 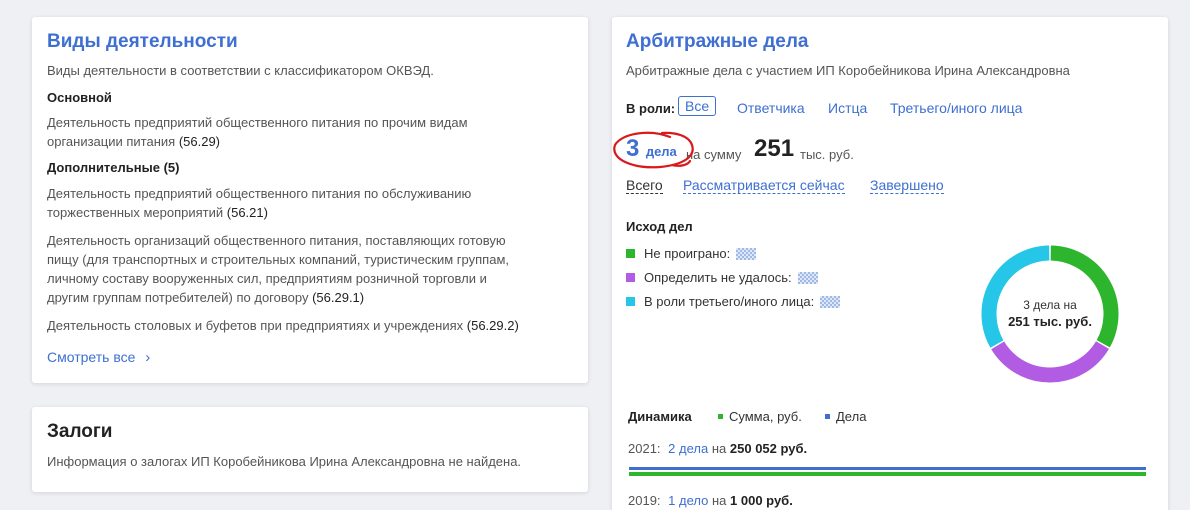 What do you see at coordinates (687, 253) in the screenshot?
I see `outcome-label-not-lost: Не проиграно:` at bounding box center [687, 253].